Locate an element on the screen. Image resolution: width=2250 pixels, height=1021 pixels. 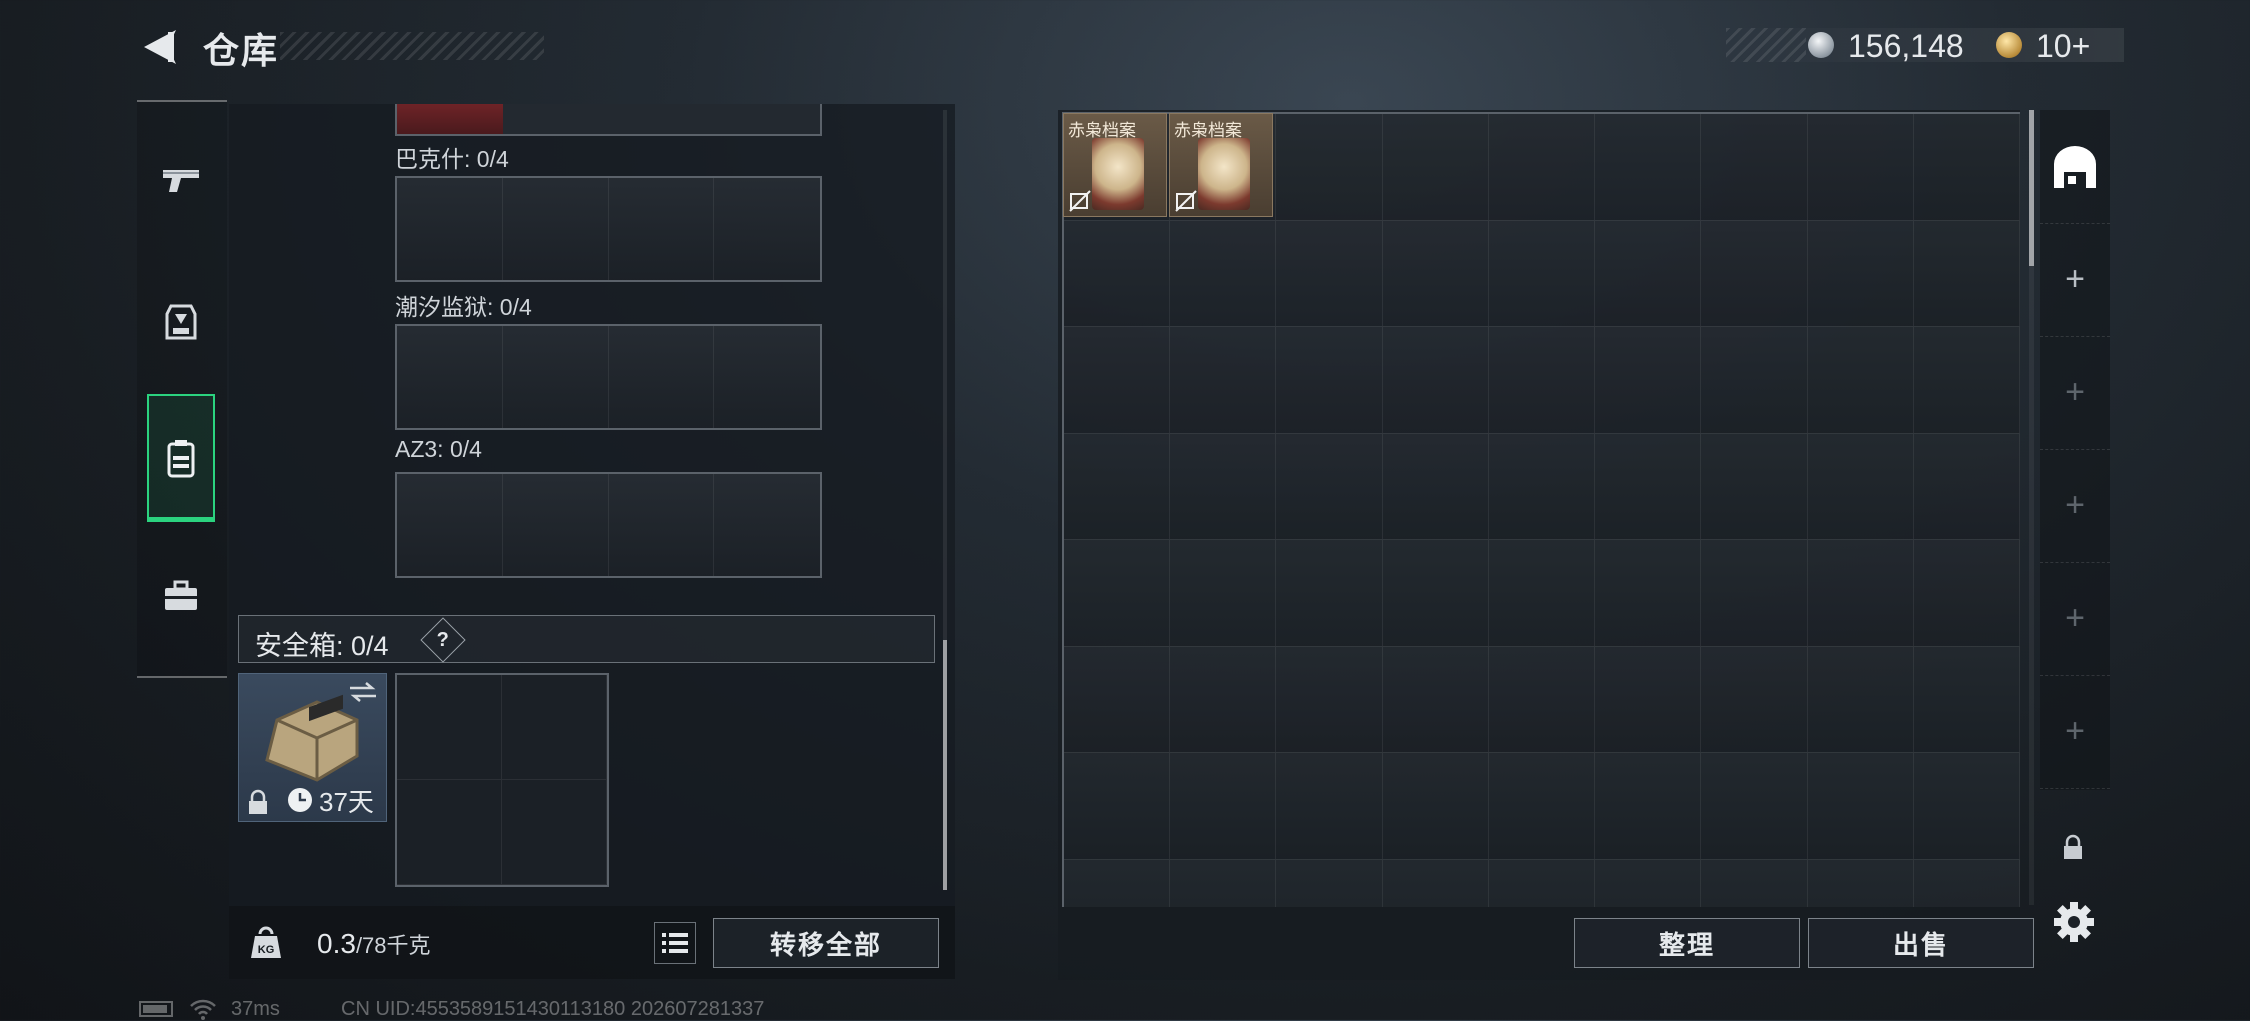
sell-button: 出售 is located at coordinates (1921, 943).